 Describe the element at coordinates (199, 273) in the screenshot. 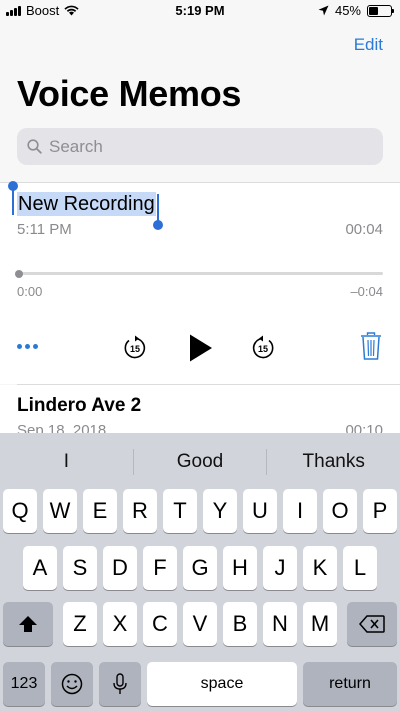

I see `playback-scrubber` at that location.